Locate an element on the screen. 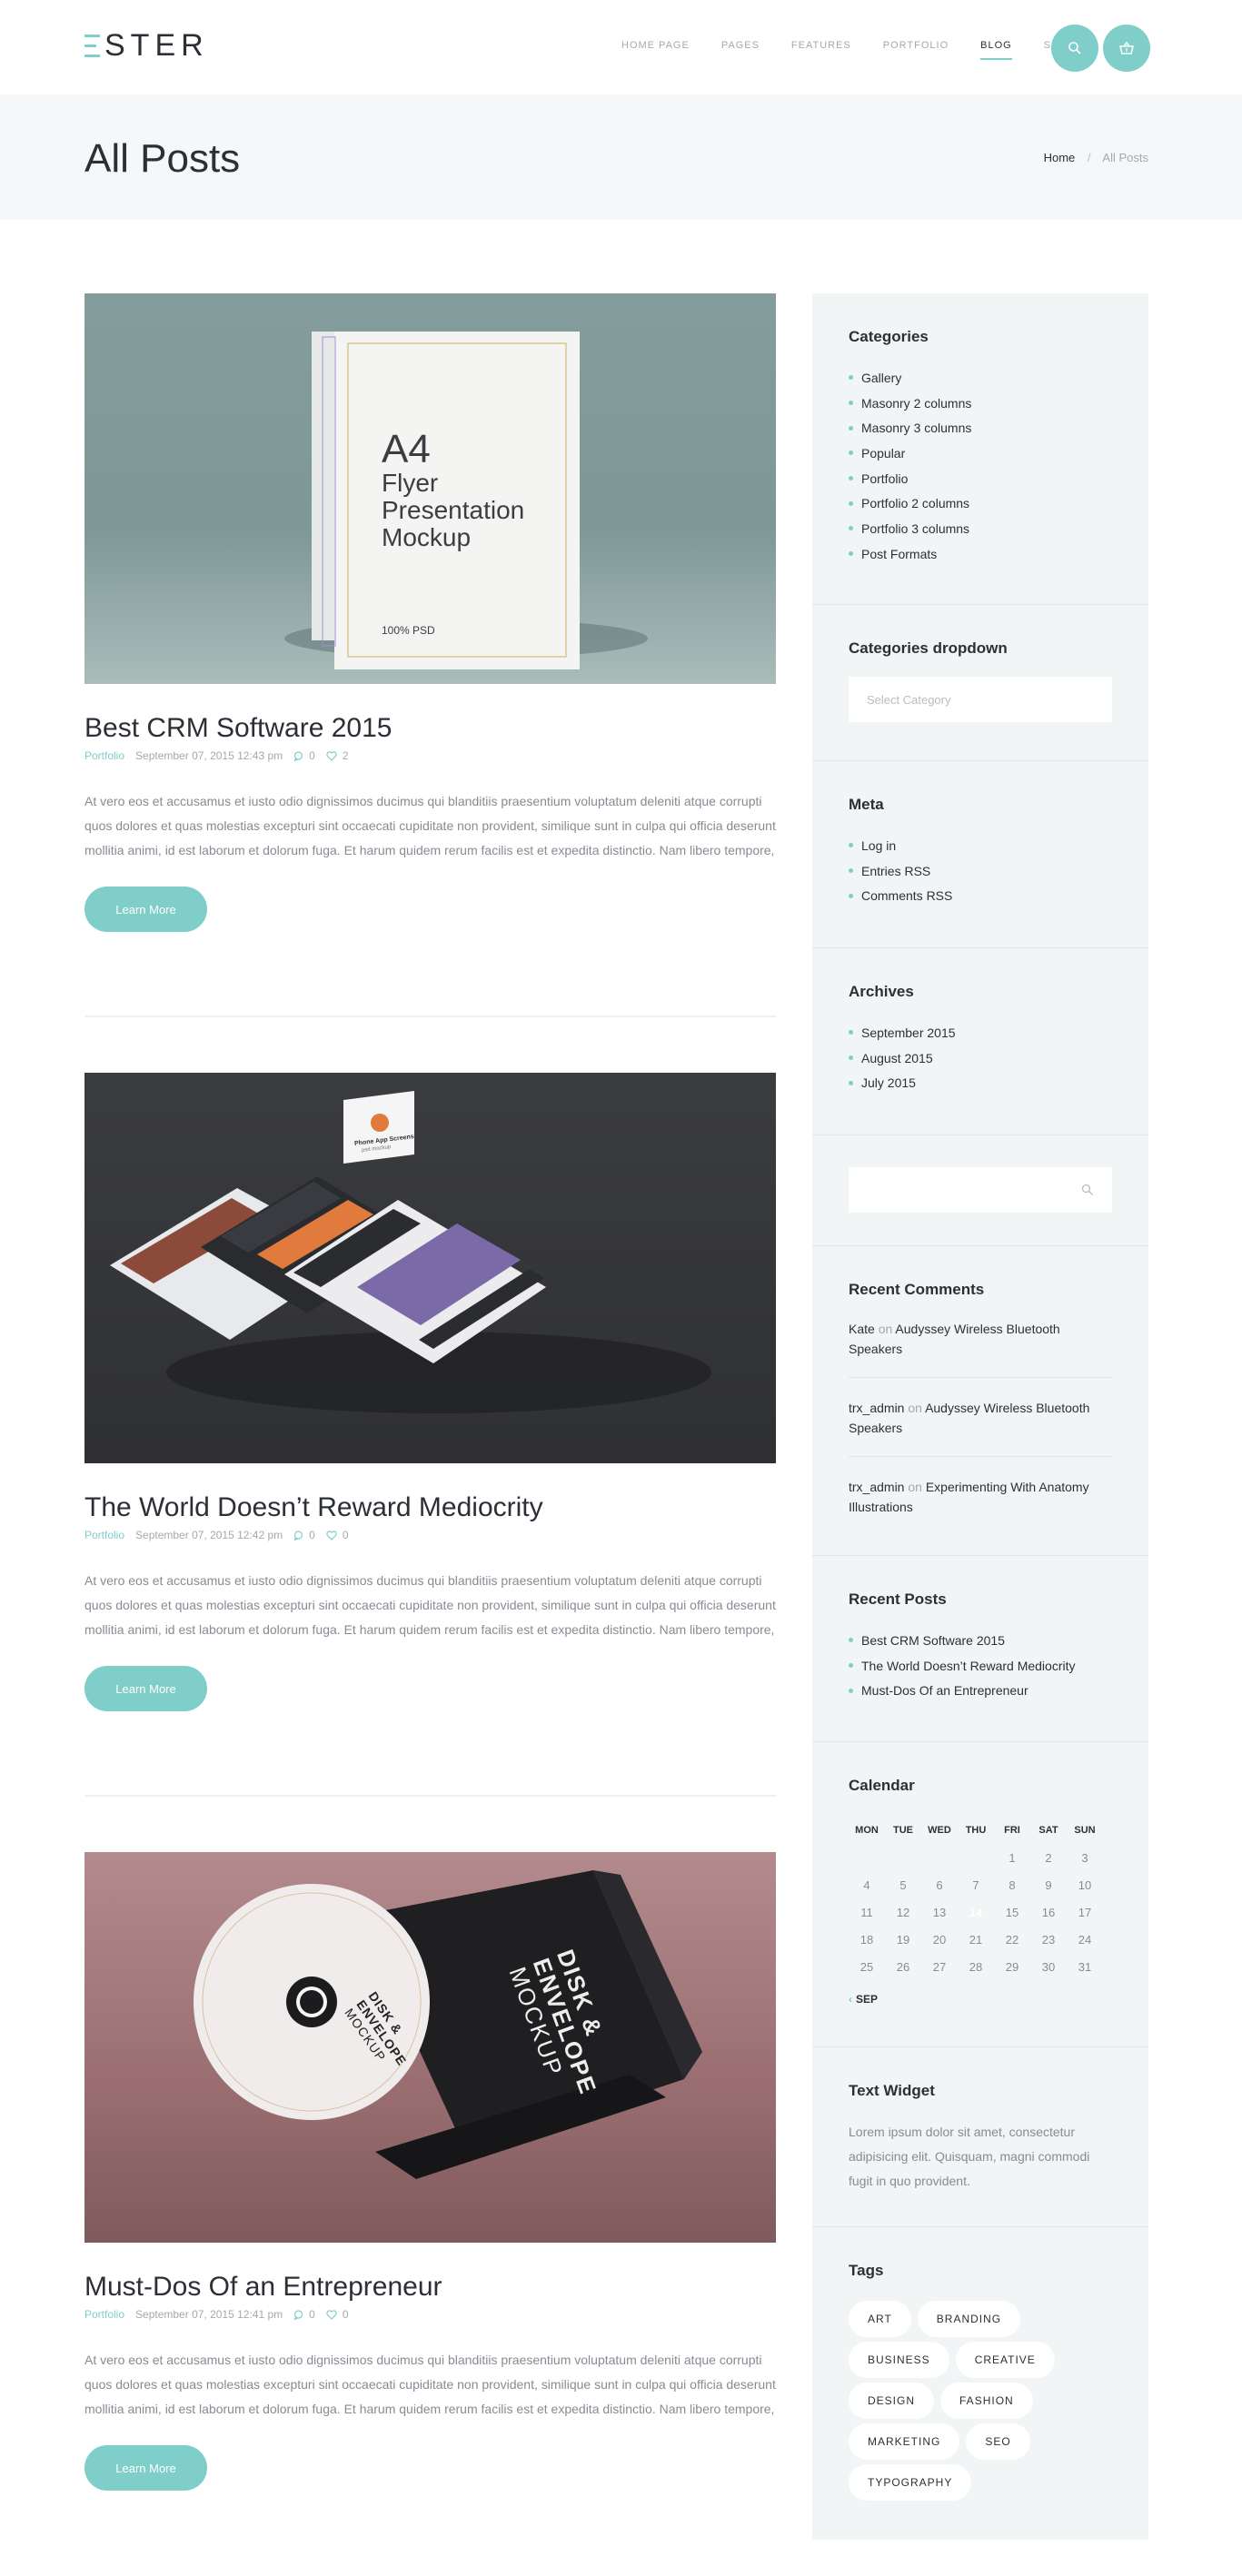  tag-item: ART is located at coordinates (880, 2319).